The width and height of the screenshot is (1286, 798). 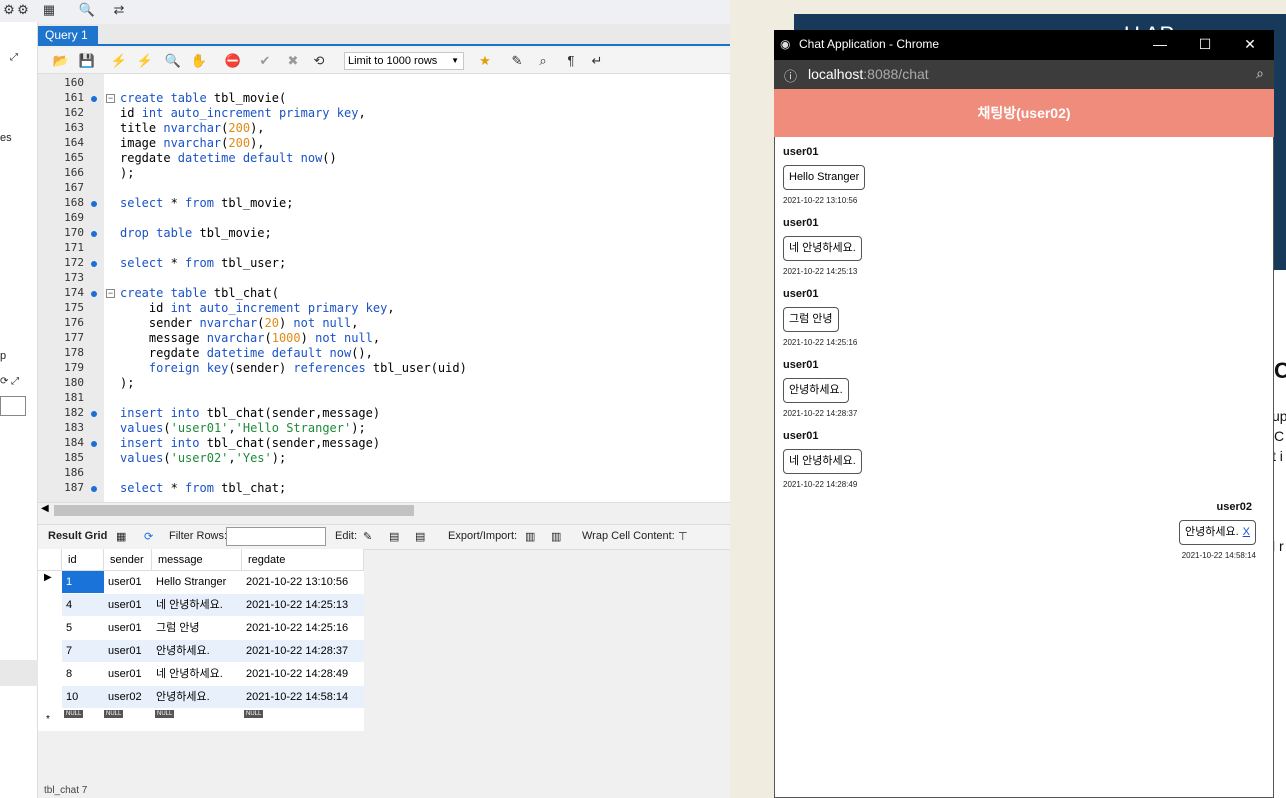 I want to click on code-line: title nvarchar(200),, so click(x=192, y=128).